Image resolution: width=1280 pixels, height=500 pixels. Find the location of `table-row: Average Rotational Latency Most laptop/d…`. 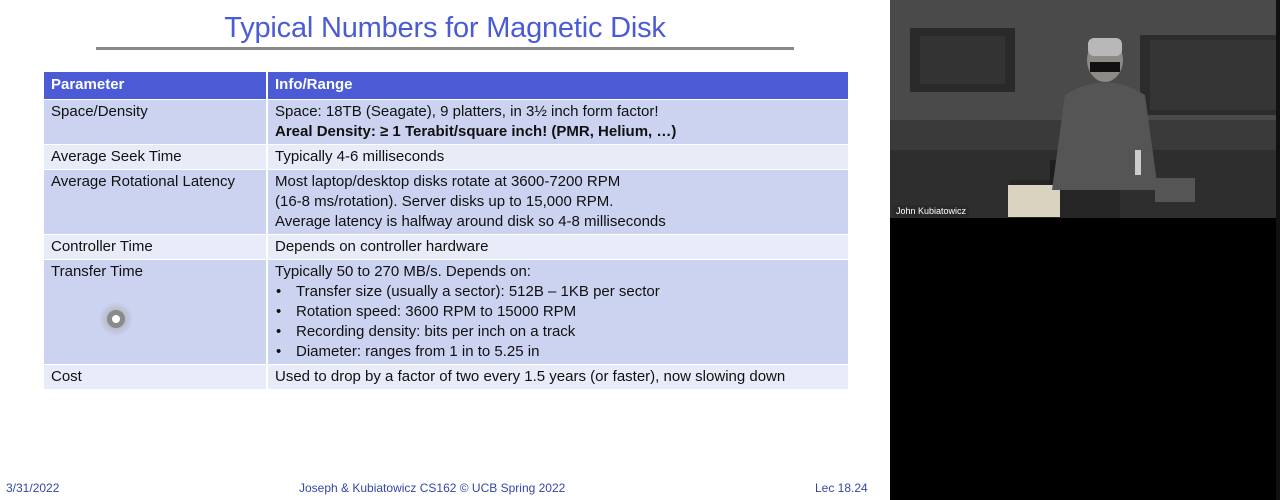

table-row: Average Rotational Latency Most laptop/d… is located at coordinates (447, 202).